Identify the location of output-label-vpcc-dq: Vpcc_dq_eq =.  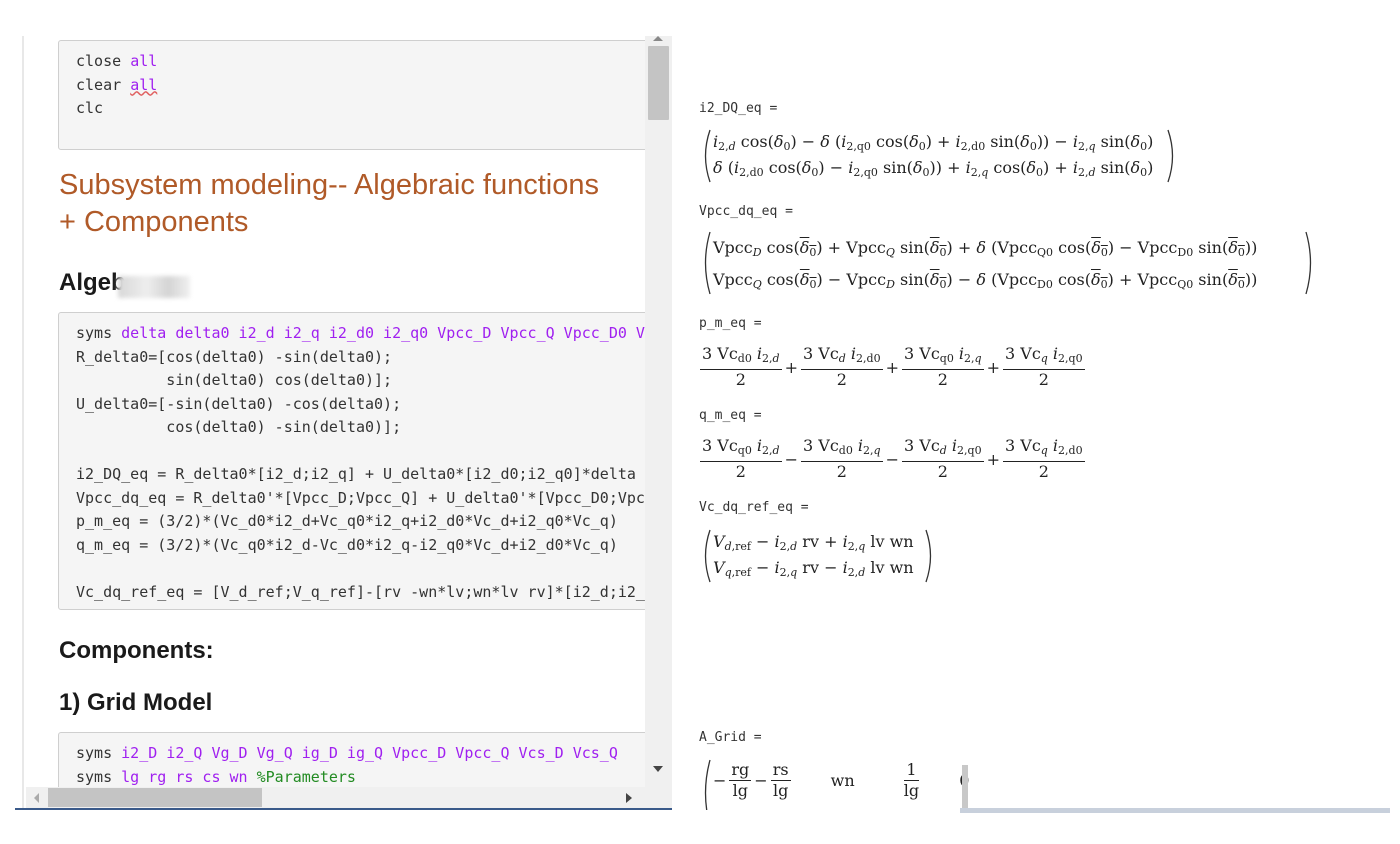
(746, 211).